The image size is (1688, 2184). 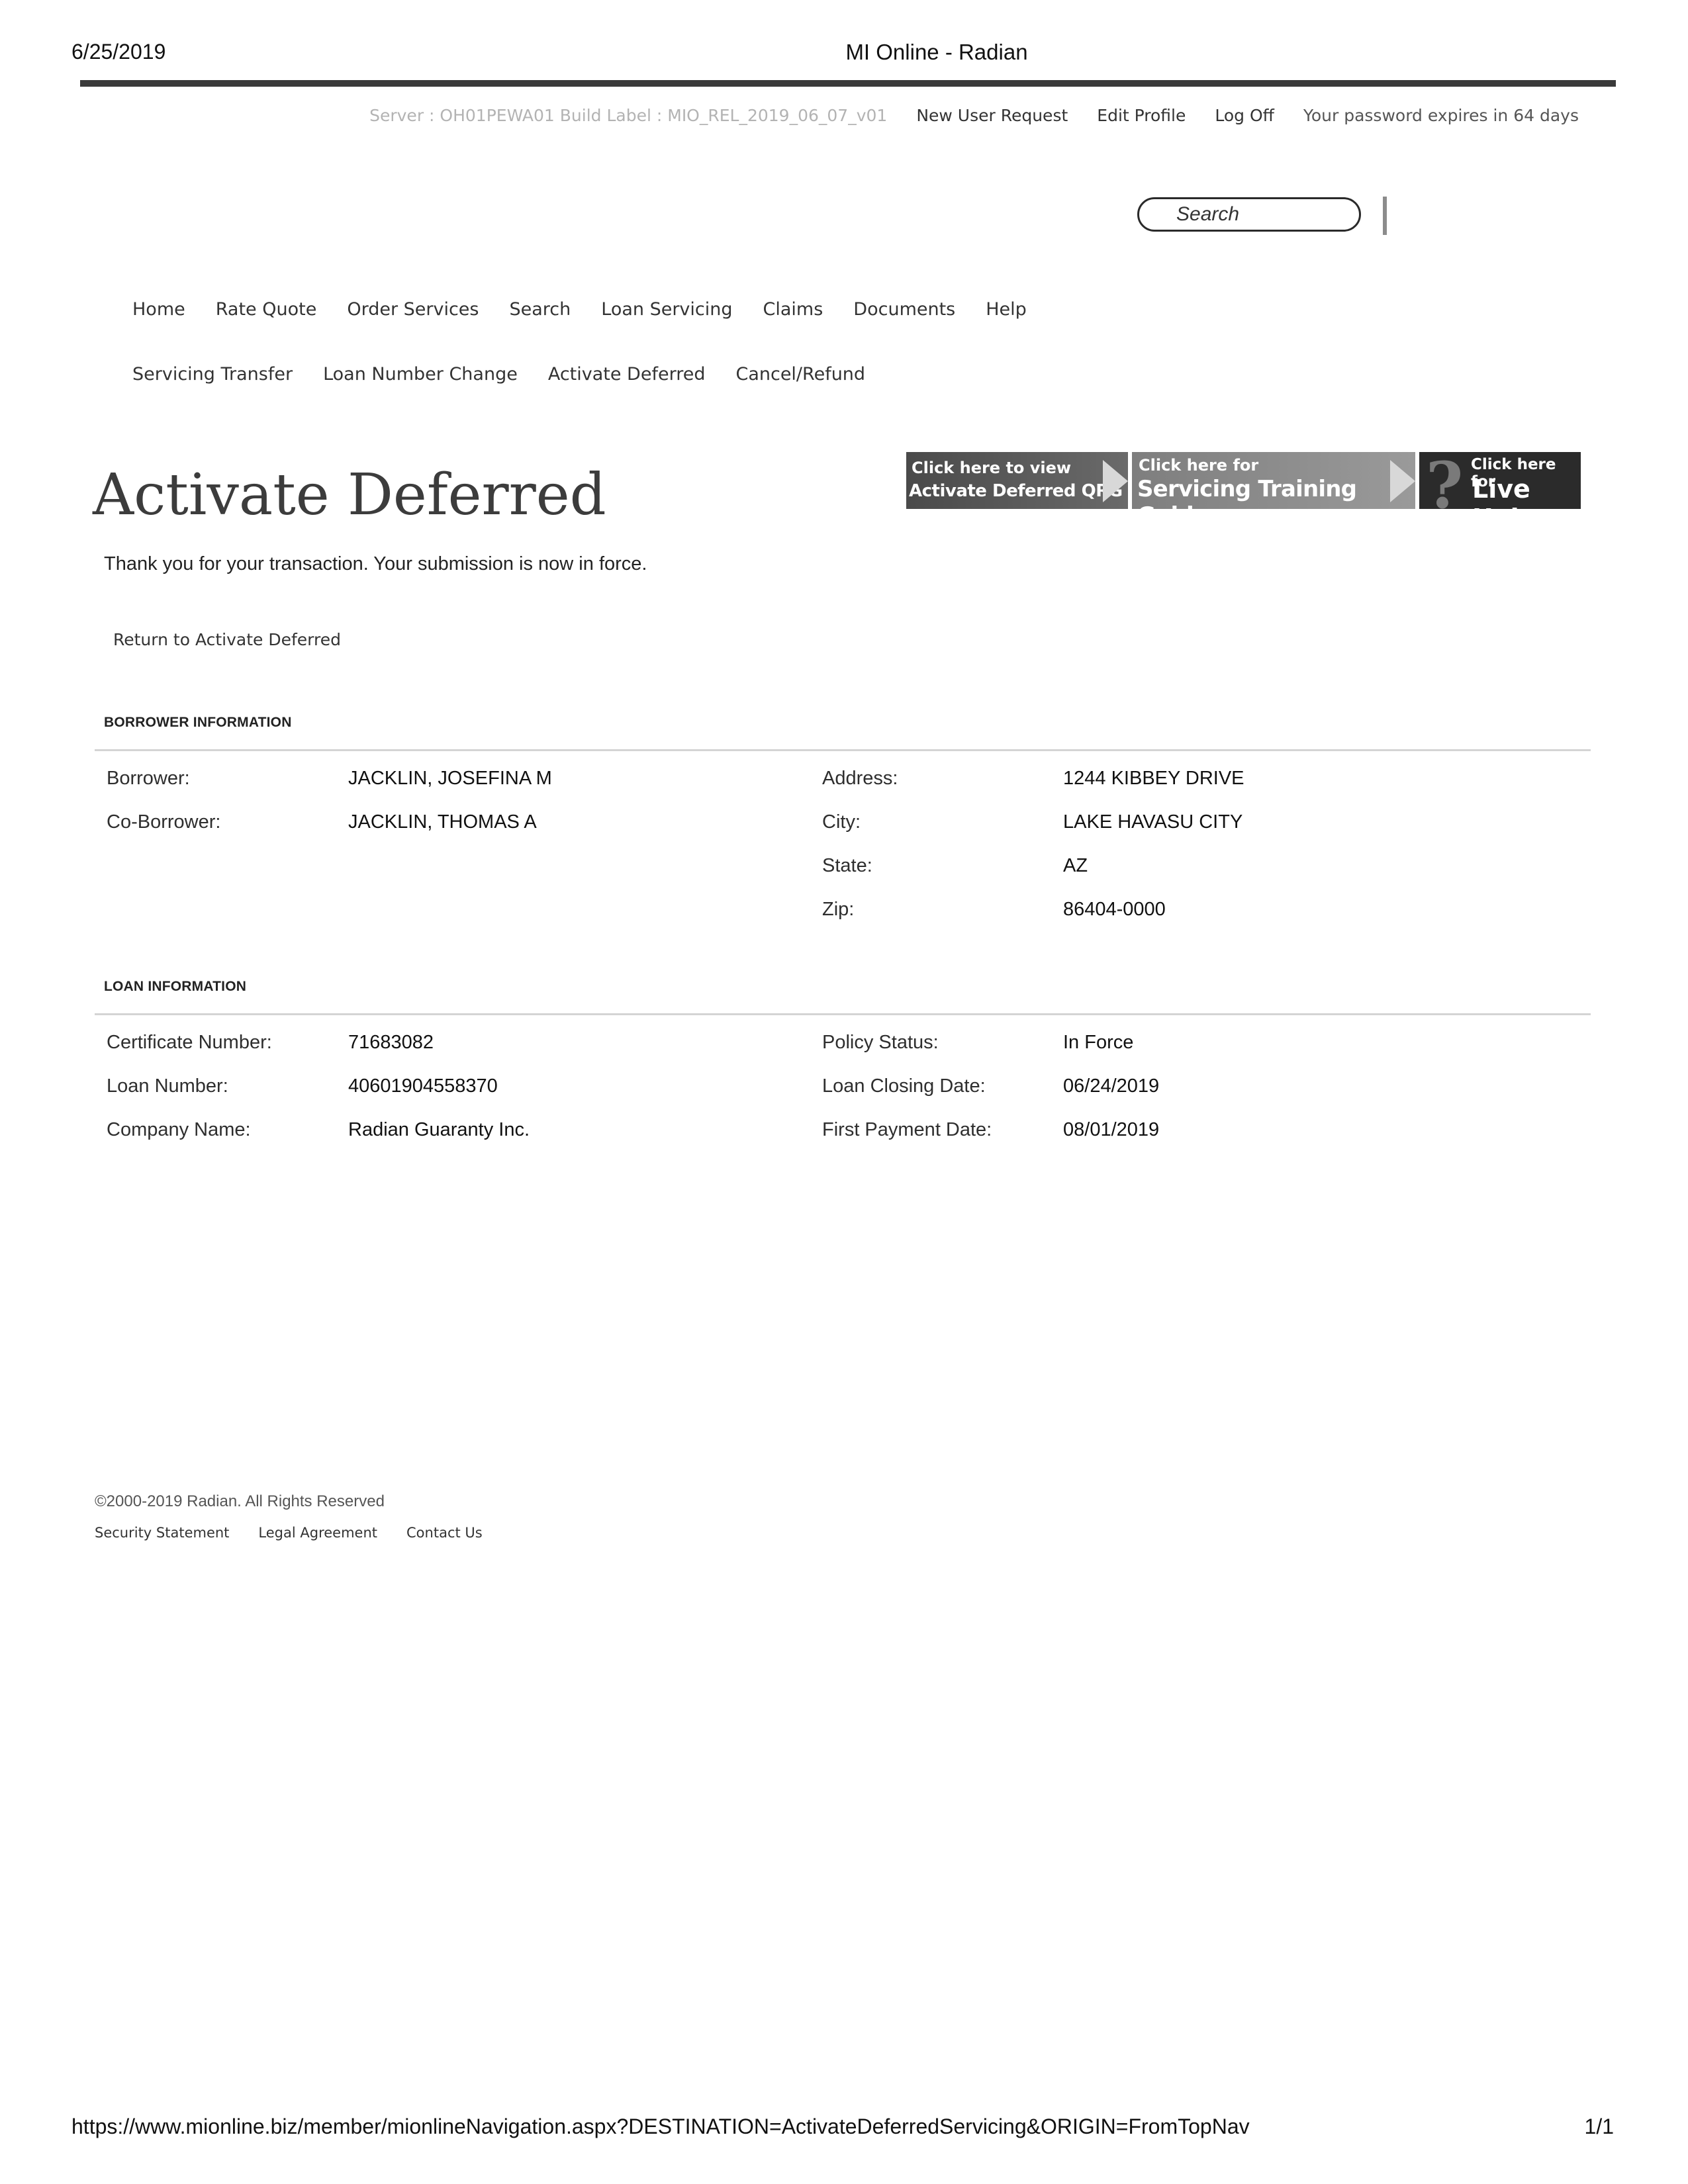 What do you see at coordinates (1599, 2126) in the screenshot?
I see `print-page-number: 1/1` at bounding box center [1599, 2126].